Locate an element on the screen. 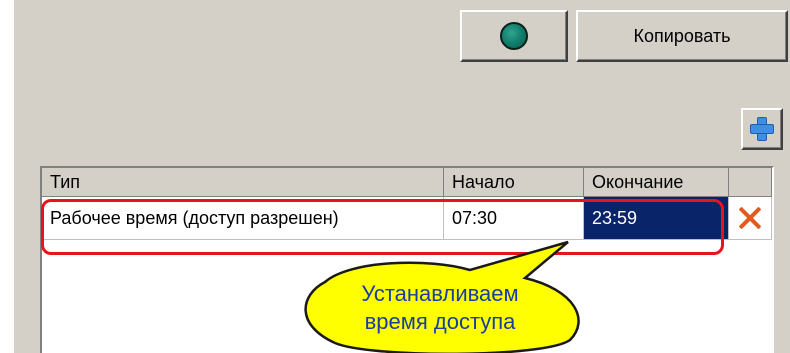  column-header-type: Тип is located at coordinates (243, 182).